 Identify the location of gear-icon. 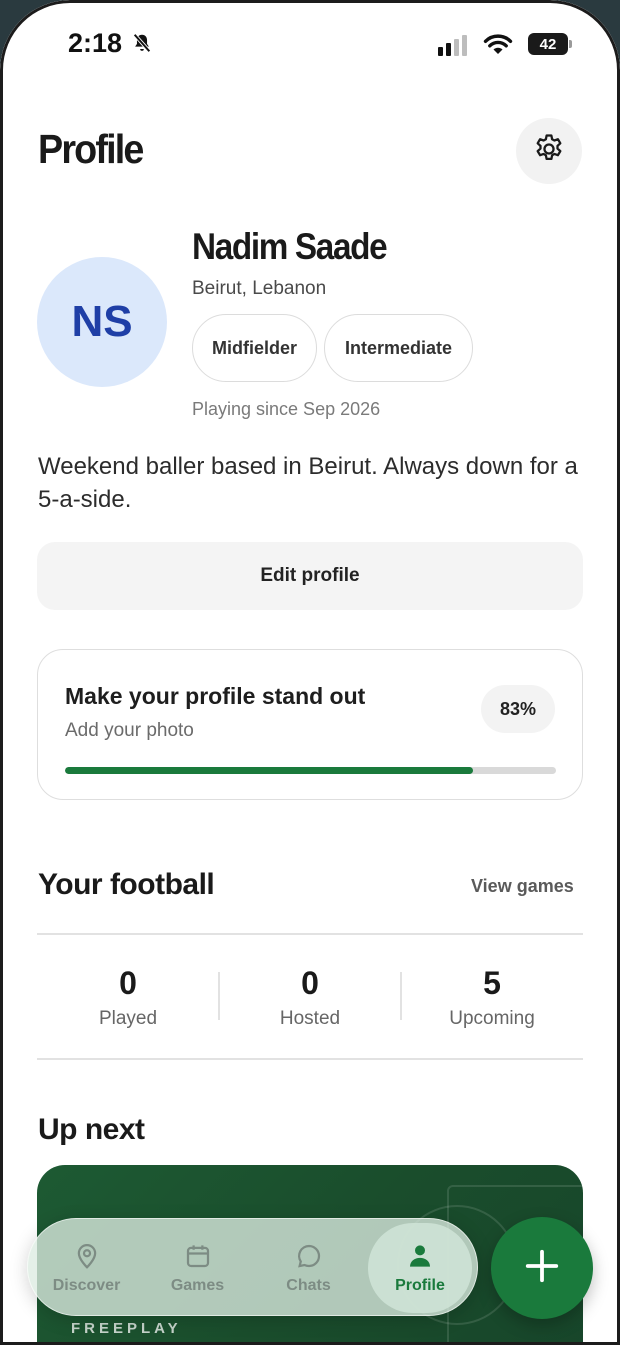
(549, 151).